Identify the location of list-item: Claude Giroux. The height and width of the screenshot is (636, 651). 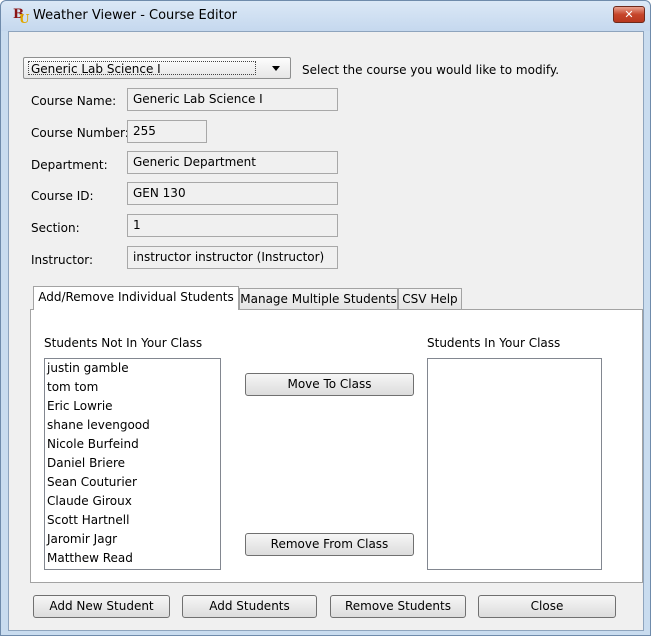
(132, 501).